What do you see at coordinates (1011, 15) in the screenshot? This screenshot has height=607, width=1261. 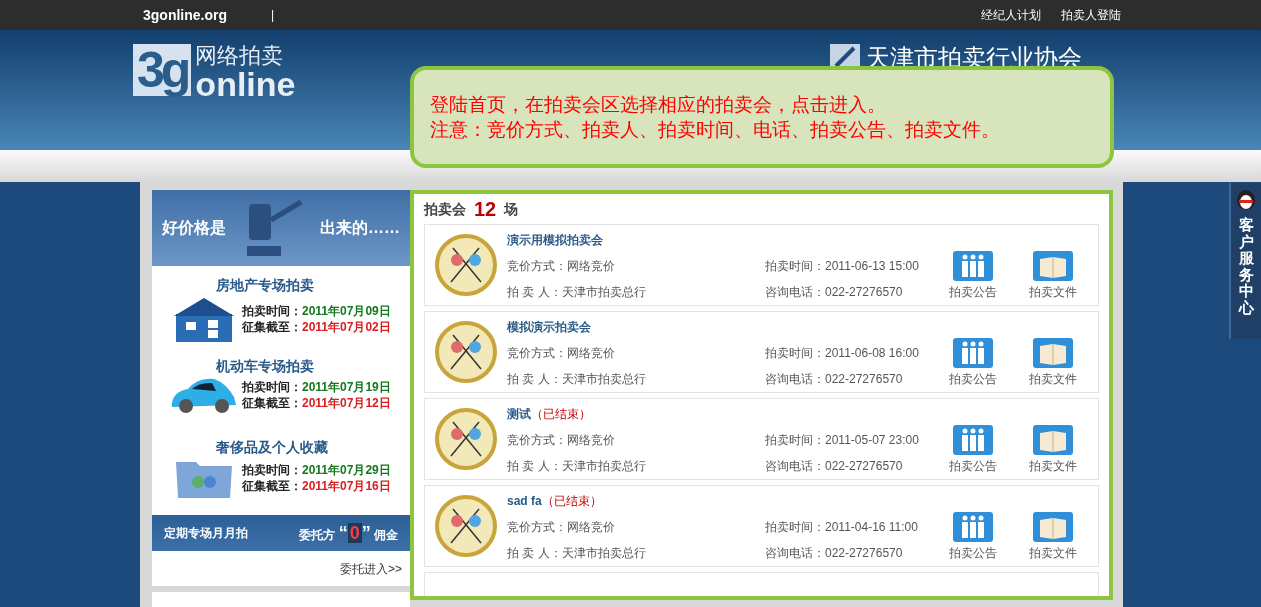 I see `top-link: 经纪人计划` at bounding box center [1011, 15].